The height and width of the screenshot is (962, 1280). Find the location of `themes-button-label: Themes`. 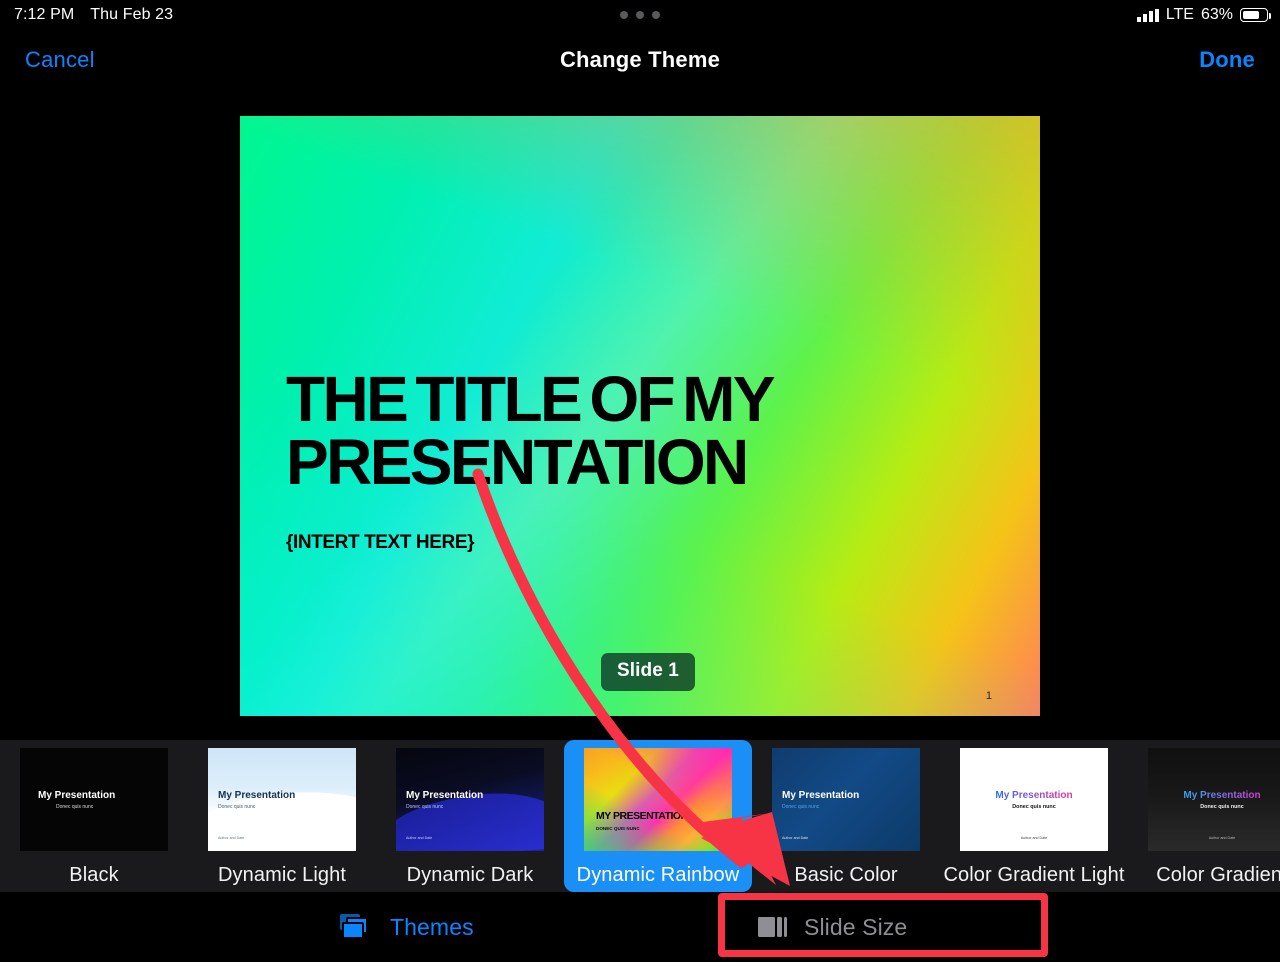

themes-button-label: Themes is located at coordinates (432, 926).